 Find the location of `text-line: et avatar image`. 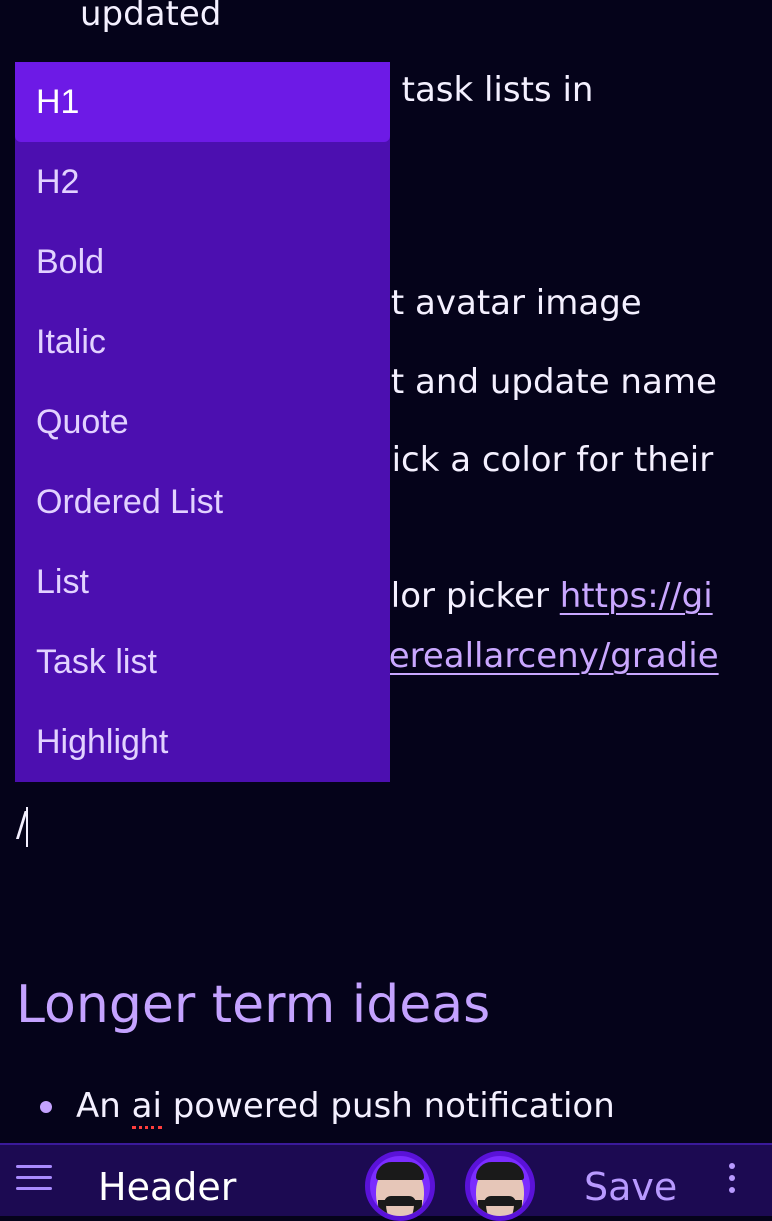

text-line: et avatar image is located at coordinates (506, 303).